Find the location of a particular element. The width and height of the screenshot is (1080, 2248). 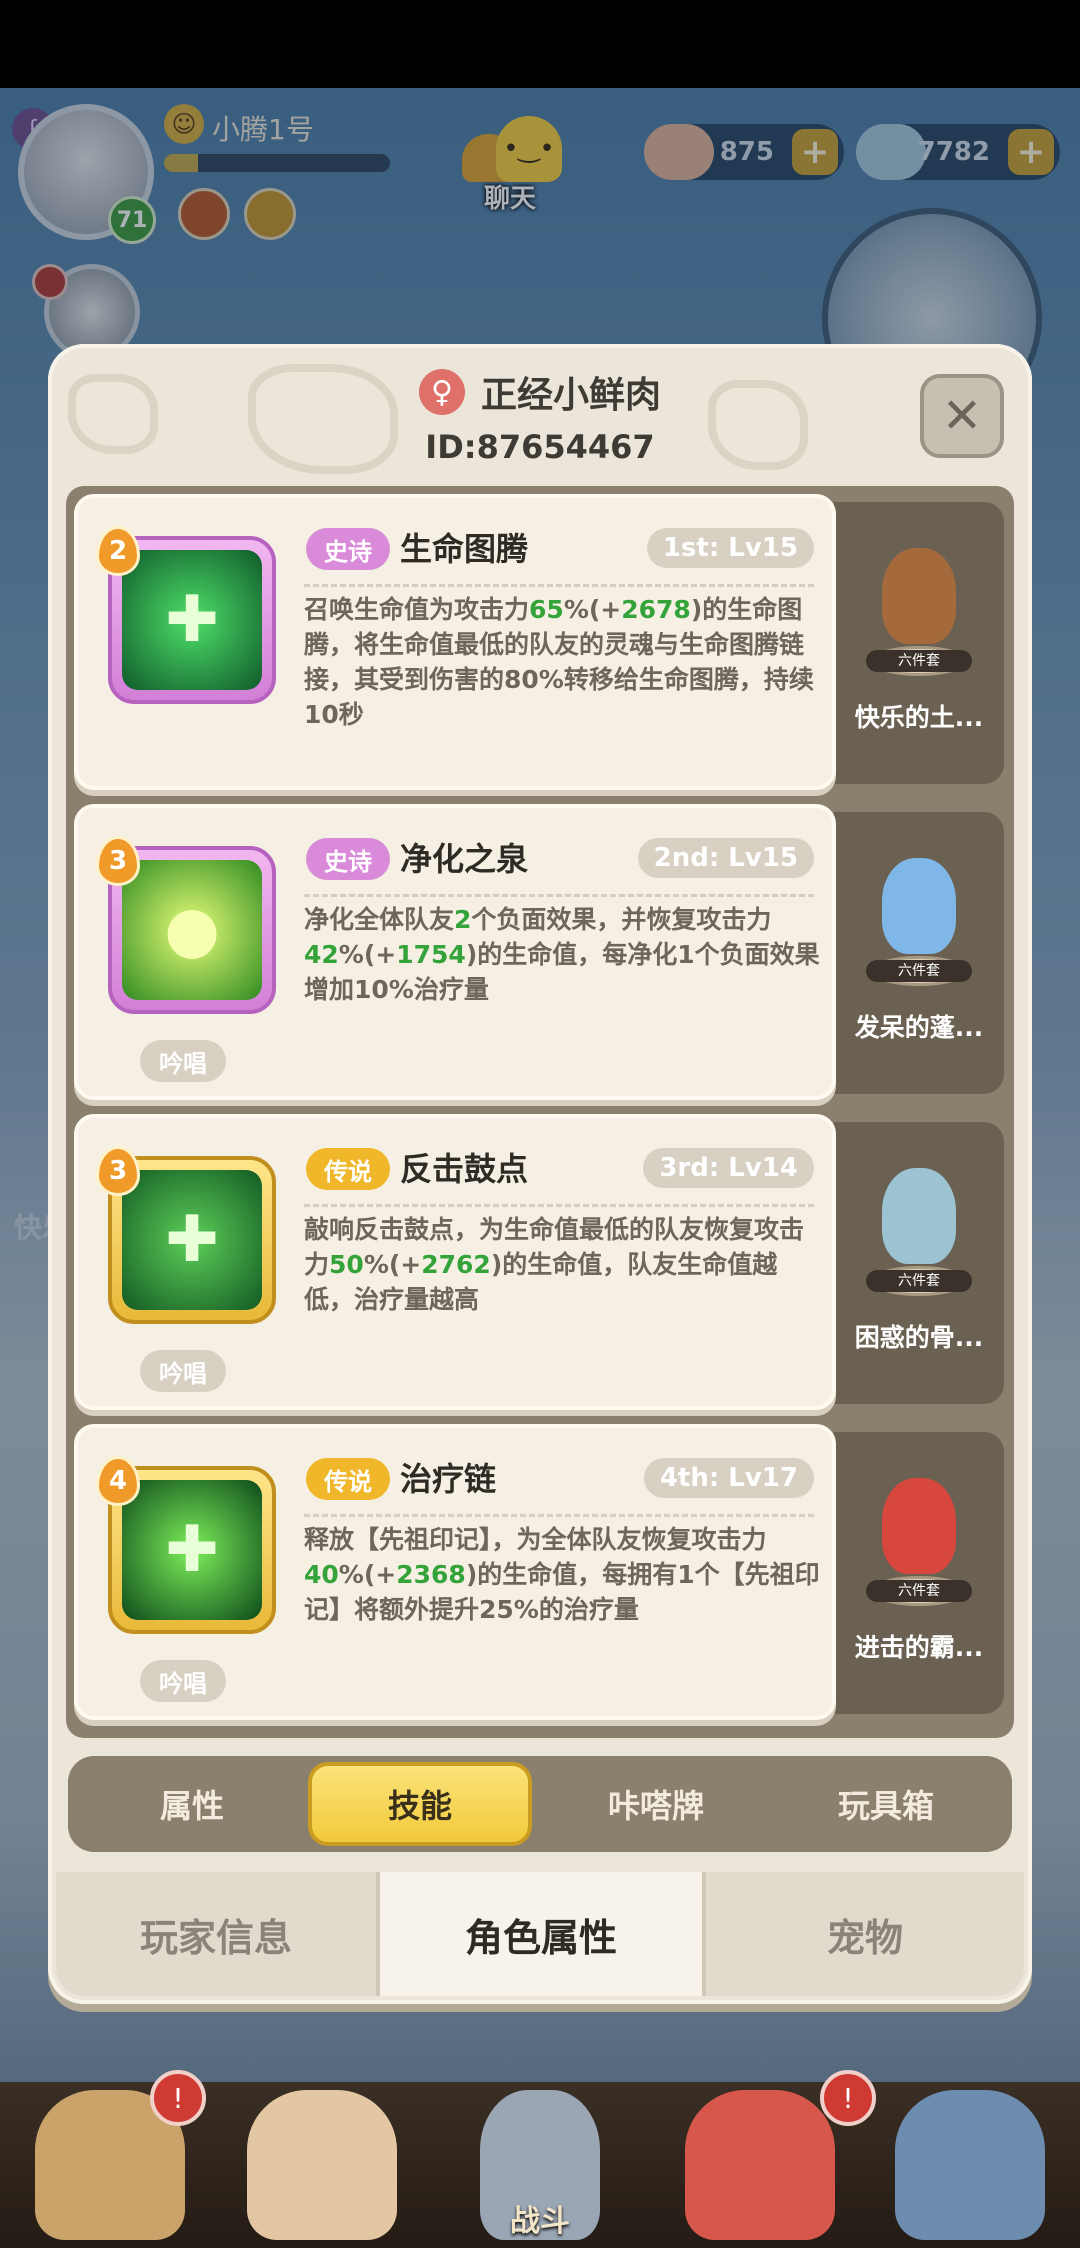

tab-character-attributes: 角色属性 is located at coordinates (541, 1934).